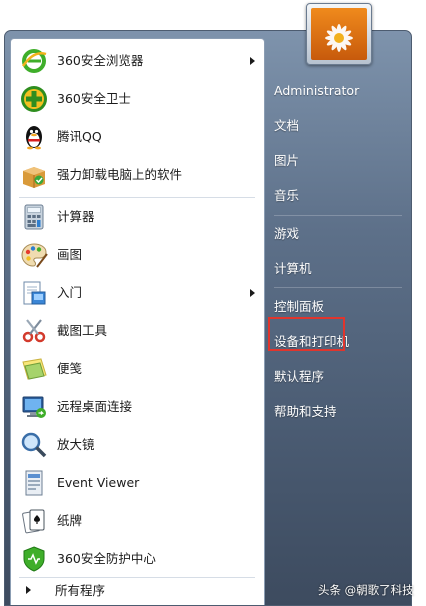  What do you see at coordinates (70, 292) in the screenshot?
I see `program-label: 入门` at bounding box center [70, 292].